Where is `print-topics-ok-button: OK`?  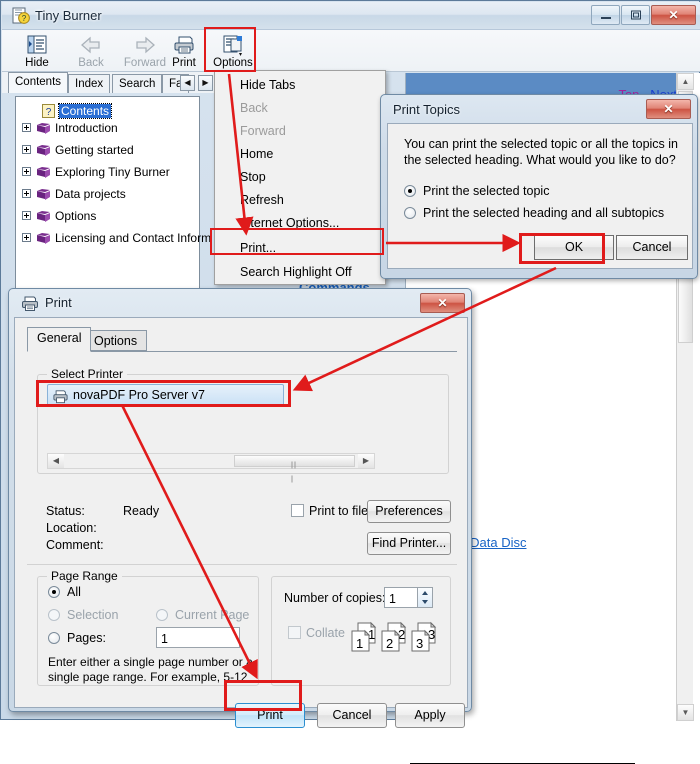 print-topics-ok-button: OK is located at coordinates (574, 247).